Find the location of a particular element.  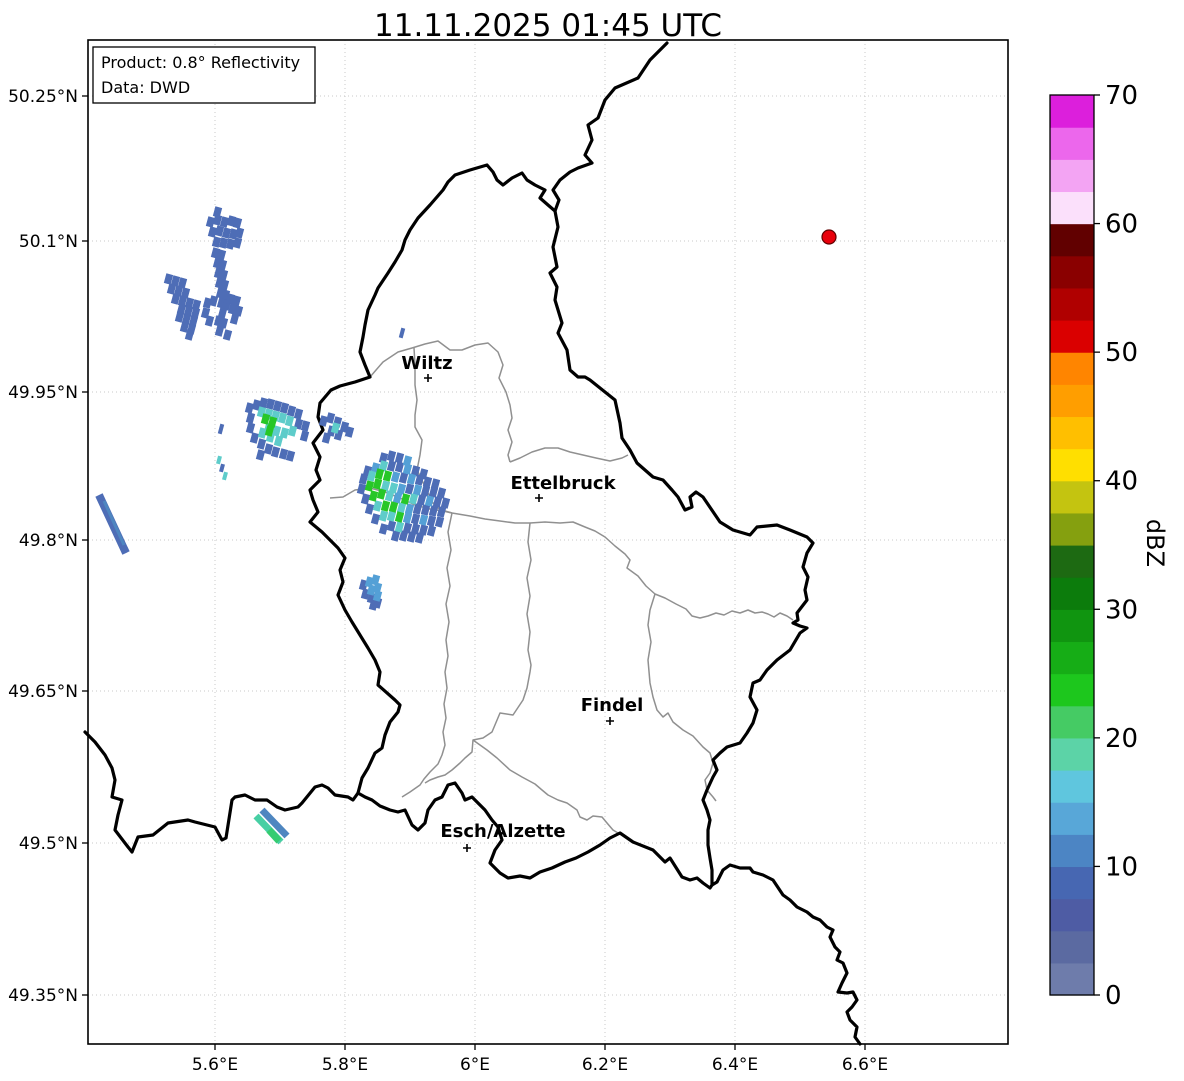

city-label: Esch/Alzette is located at coordinates (502, 831).